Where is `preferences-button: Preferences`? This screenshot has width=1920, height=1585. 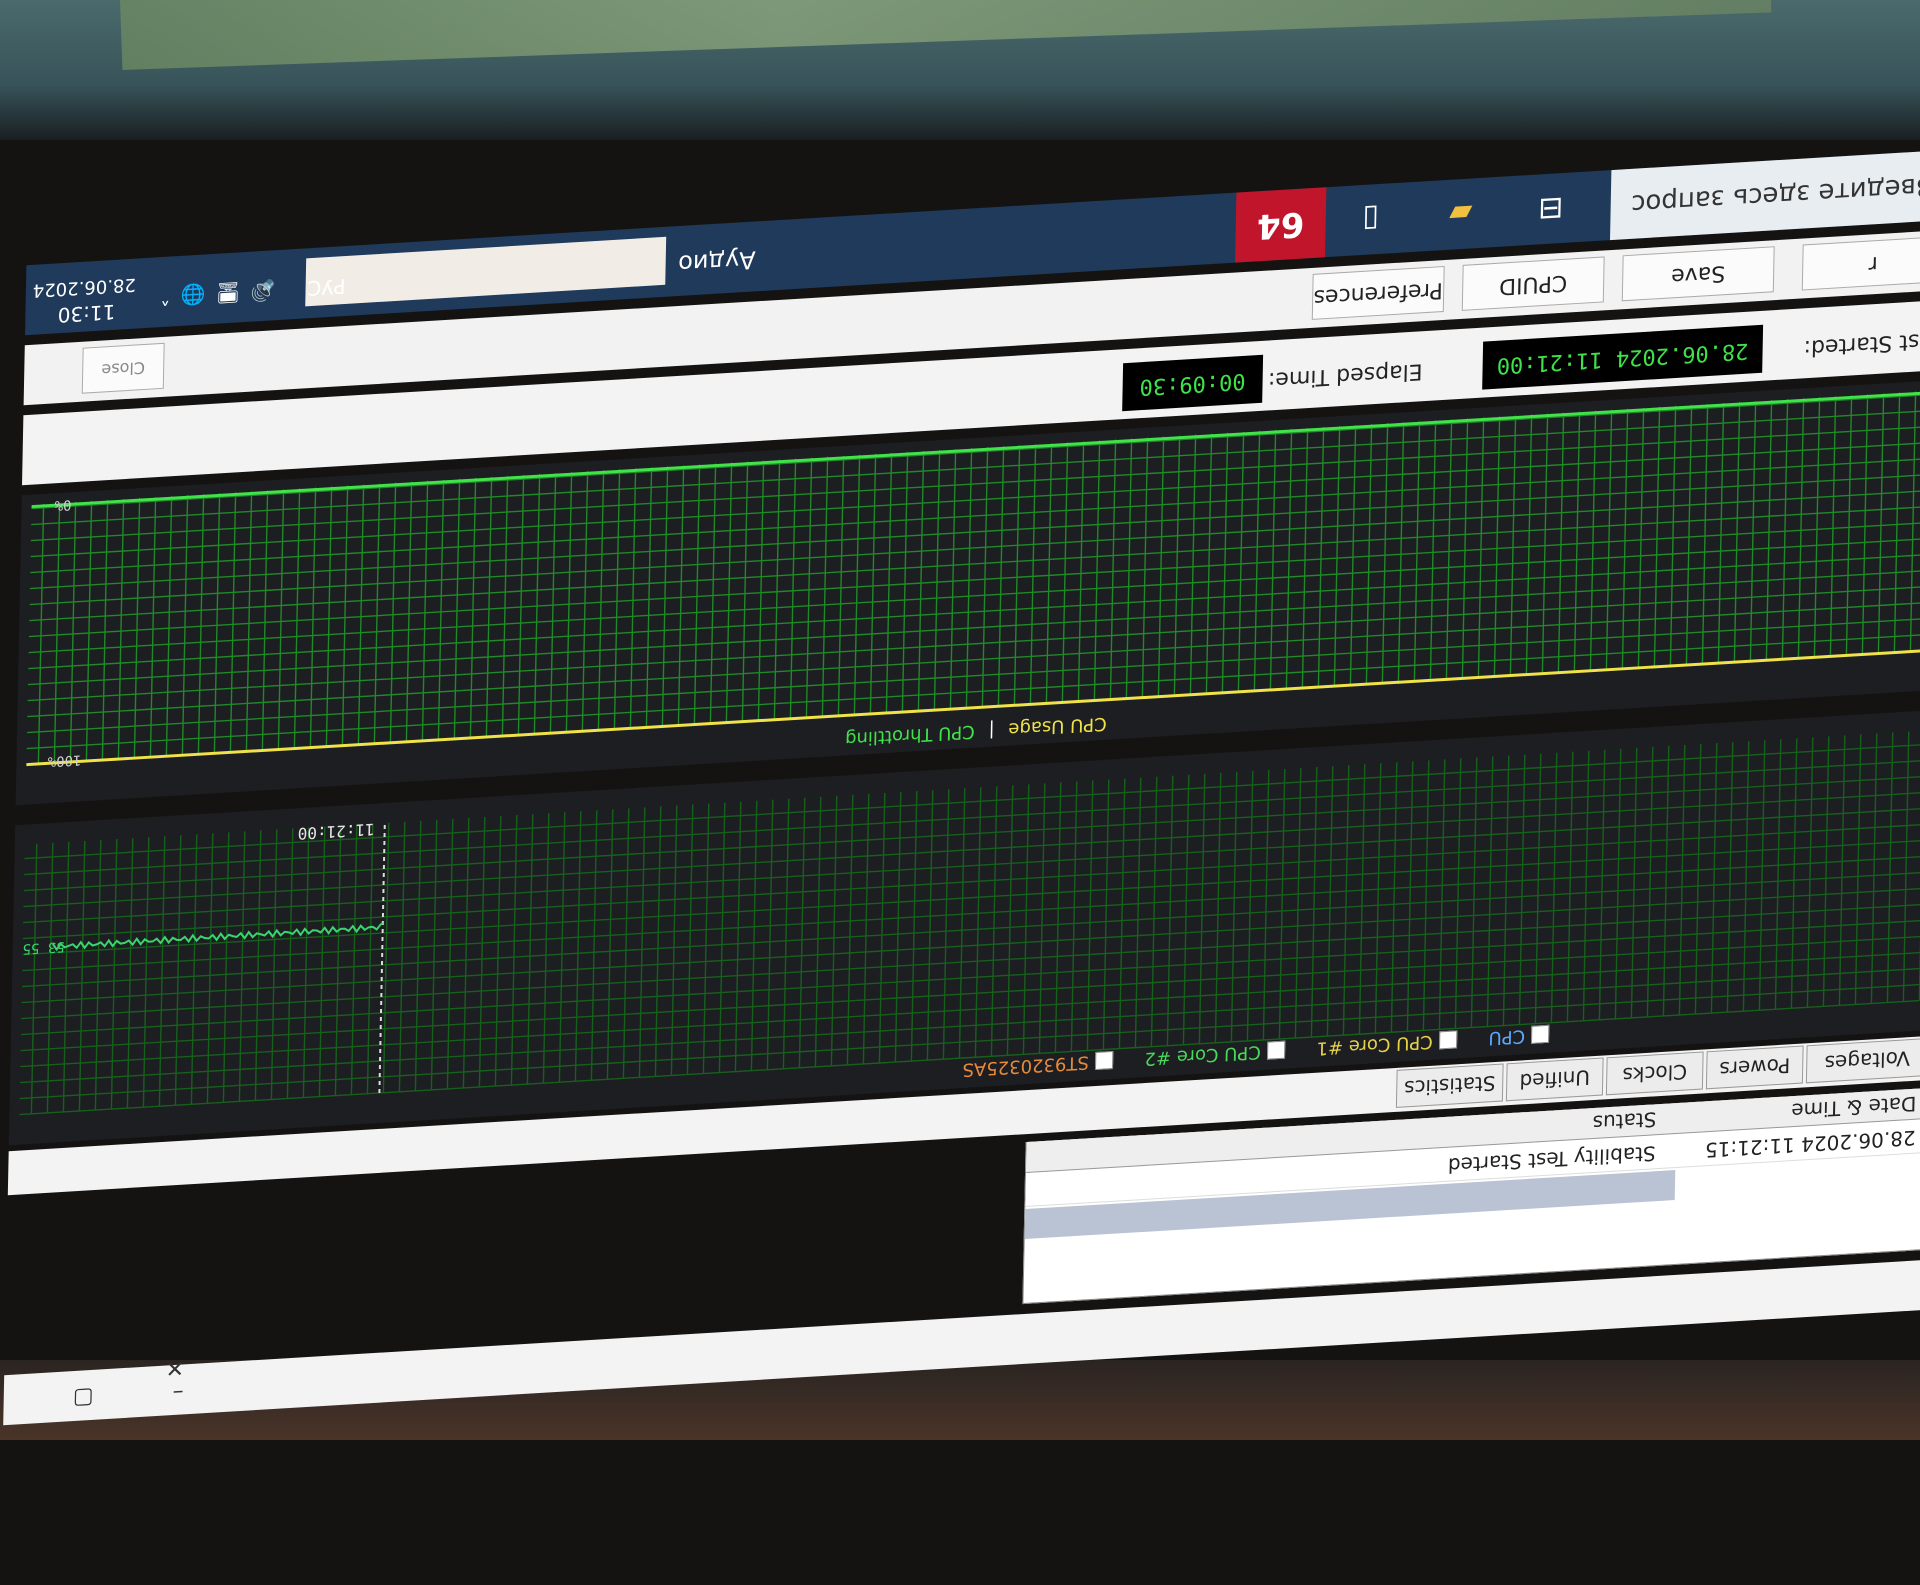
preferences-button: Preferences is located at coordinates (1378, 293).